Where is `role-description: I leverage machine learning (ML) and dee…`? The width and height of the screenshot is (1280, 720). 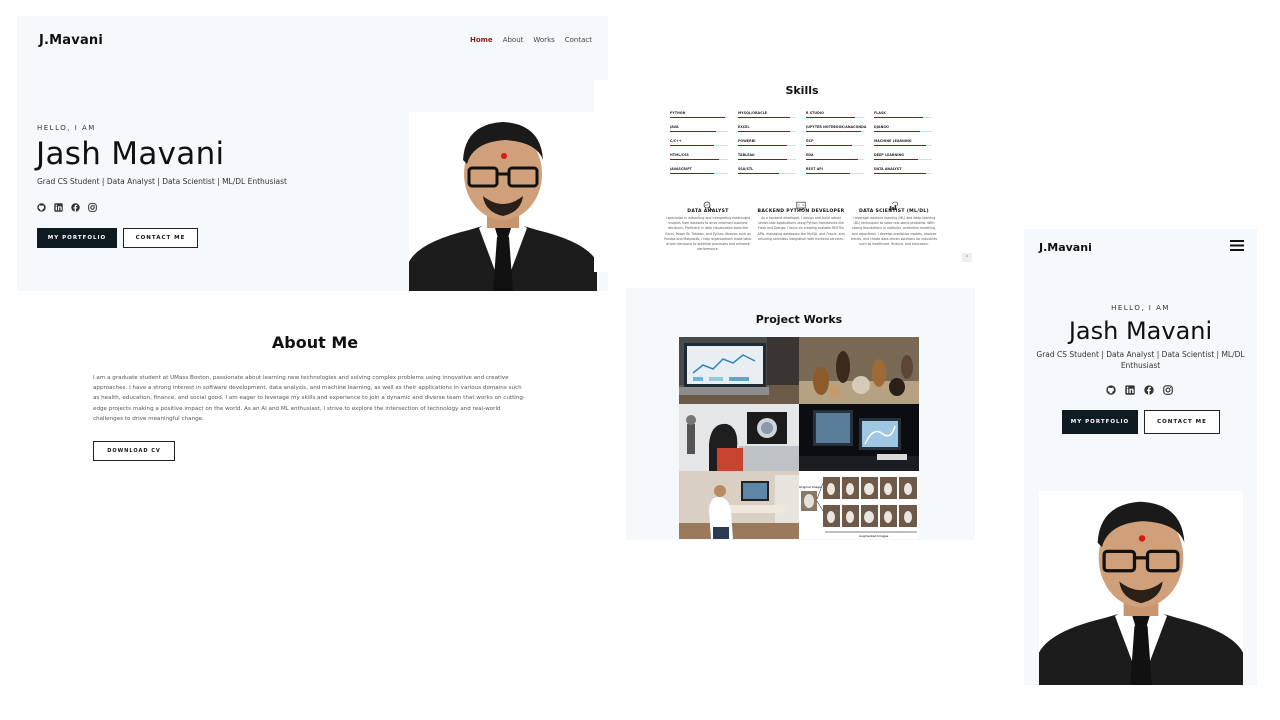
role-description: I leverage machine learning (ML) and dee… is located at coordinates (894, 231).